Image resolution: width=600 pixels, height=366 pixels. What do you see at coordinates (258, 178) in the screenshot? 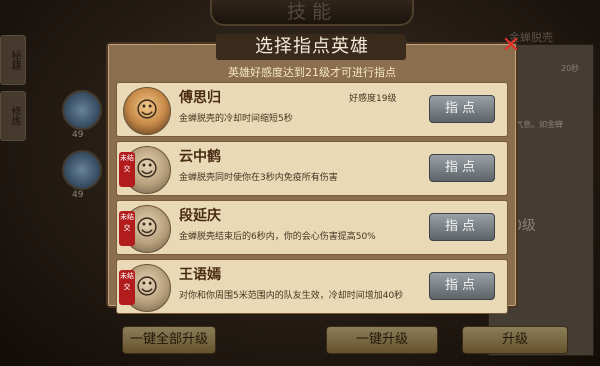
I see `hero-desc: 金蝉脱壳同时使你在3秒内免疫所有伤害` at bounding box center [258, 178].